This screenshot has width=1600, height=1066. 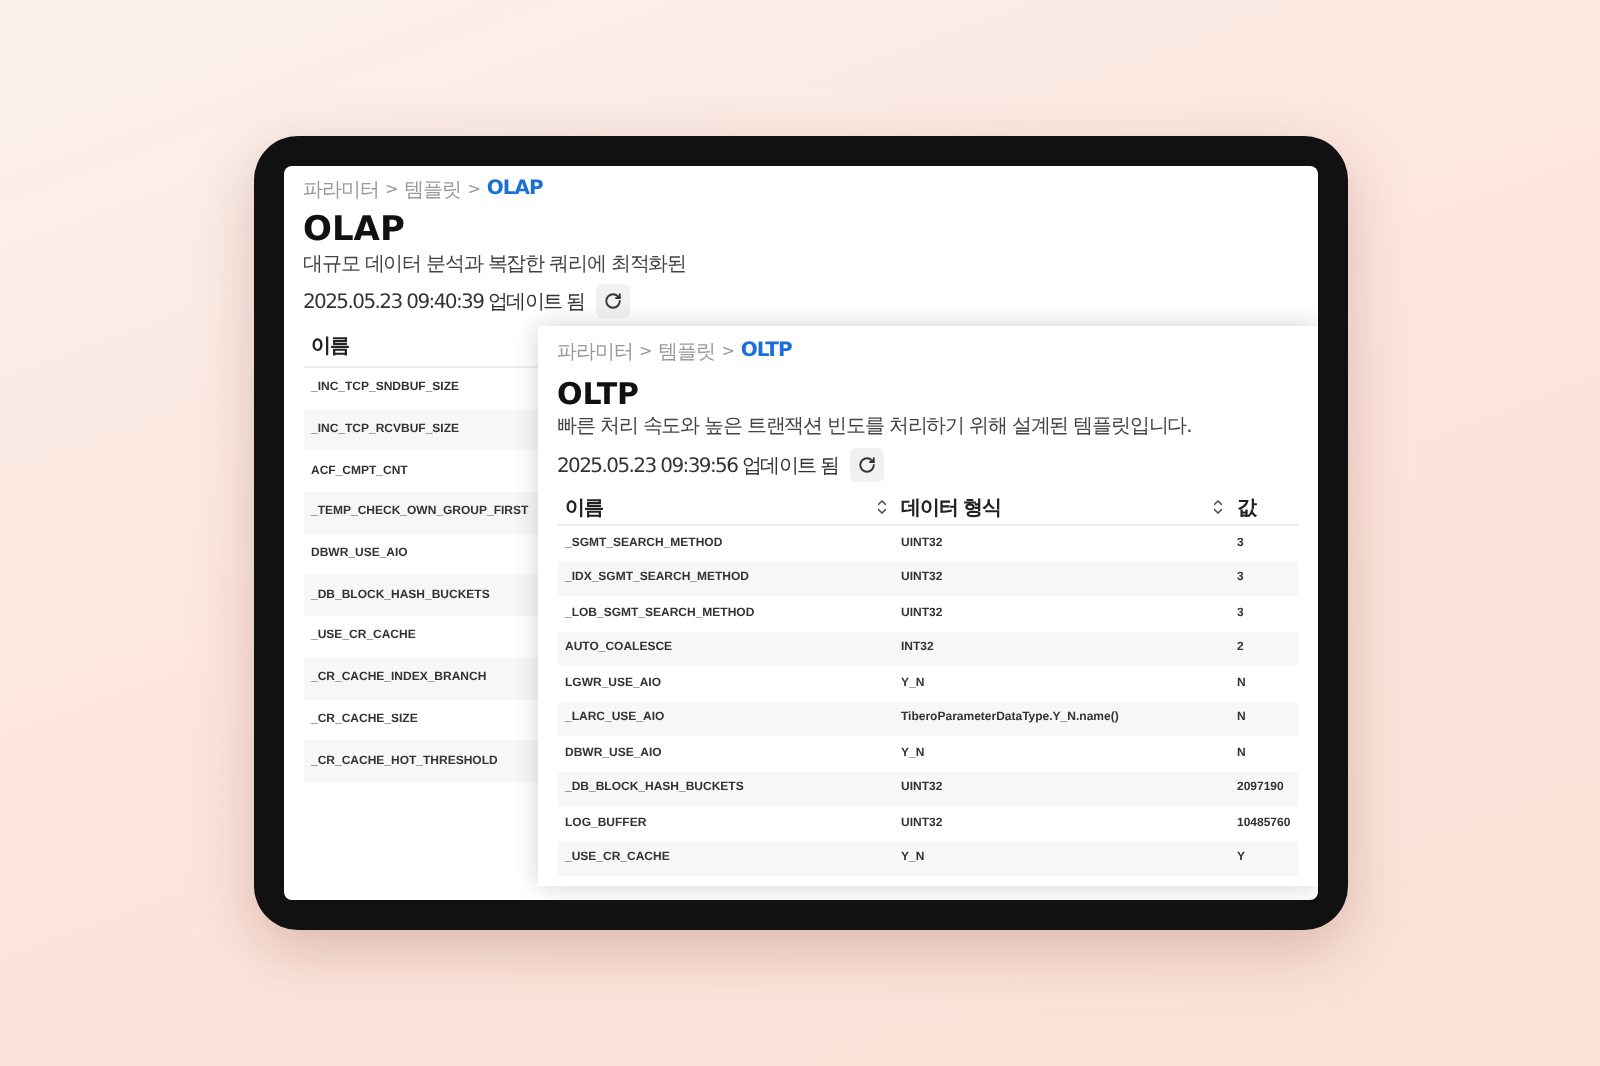 What do you see at coordinates (355, 230) in the screenshot?
I see `page-title: OLAP` at bounding box center [355, 230].